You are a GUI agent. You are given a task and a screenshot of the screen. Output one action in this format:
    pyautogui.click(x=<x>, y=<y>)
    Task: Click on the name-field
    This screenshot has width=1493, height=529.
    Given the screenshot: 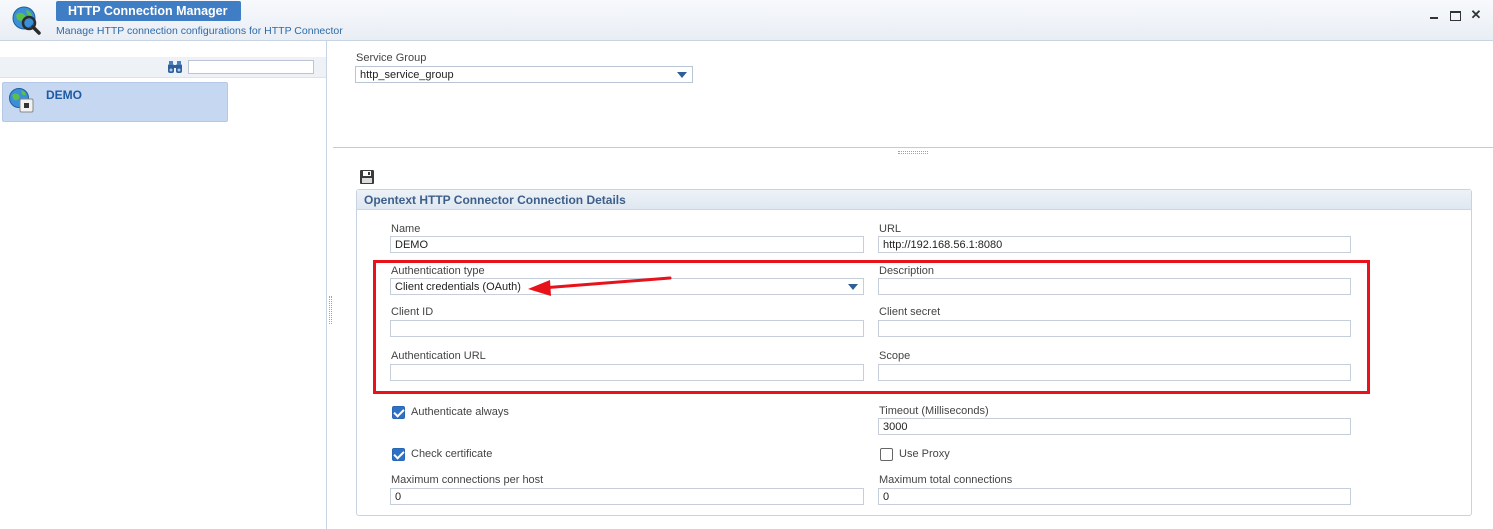 What is the action you would take?
    pyautogui.click(x=627, y=244)
    